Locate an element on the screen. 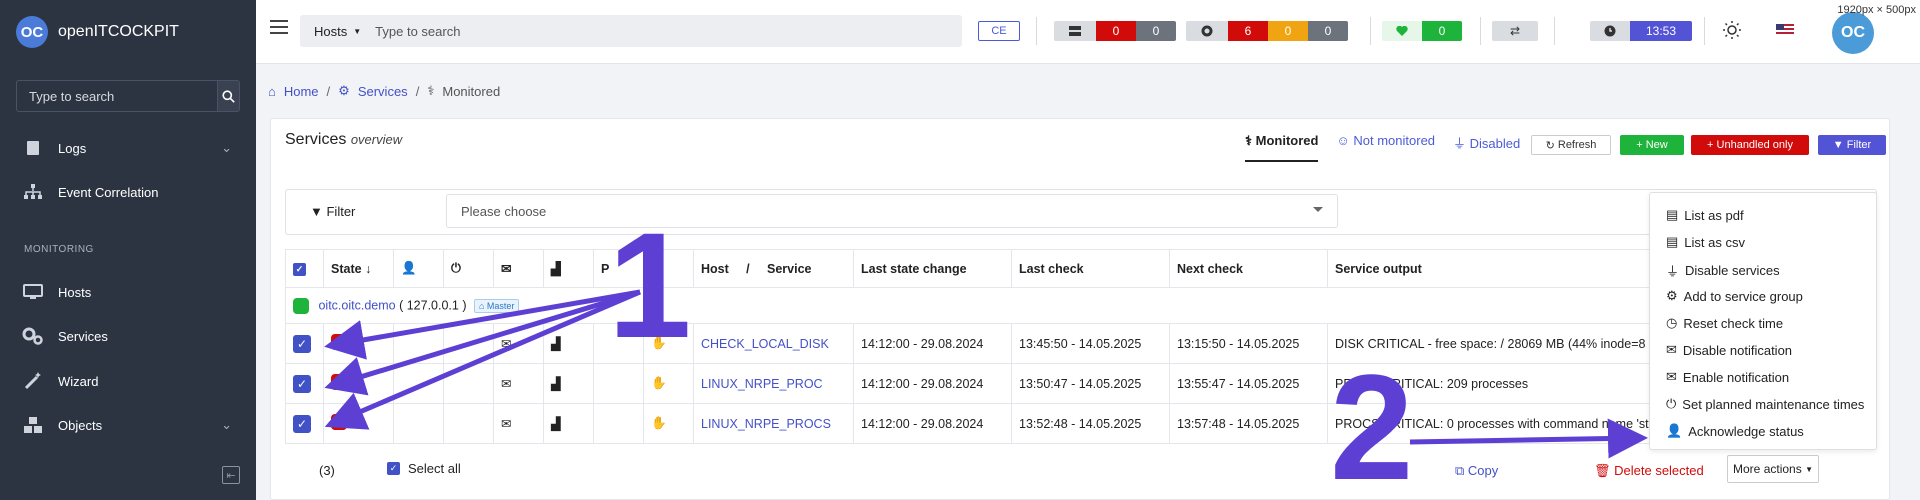 The height and width of the screenshot is (500, 1920). top-search-input is located at coordinates (668, 31).